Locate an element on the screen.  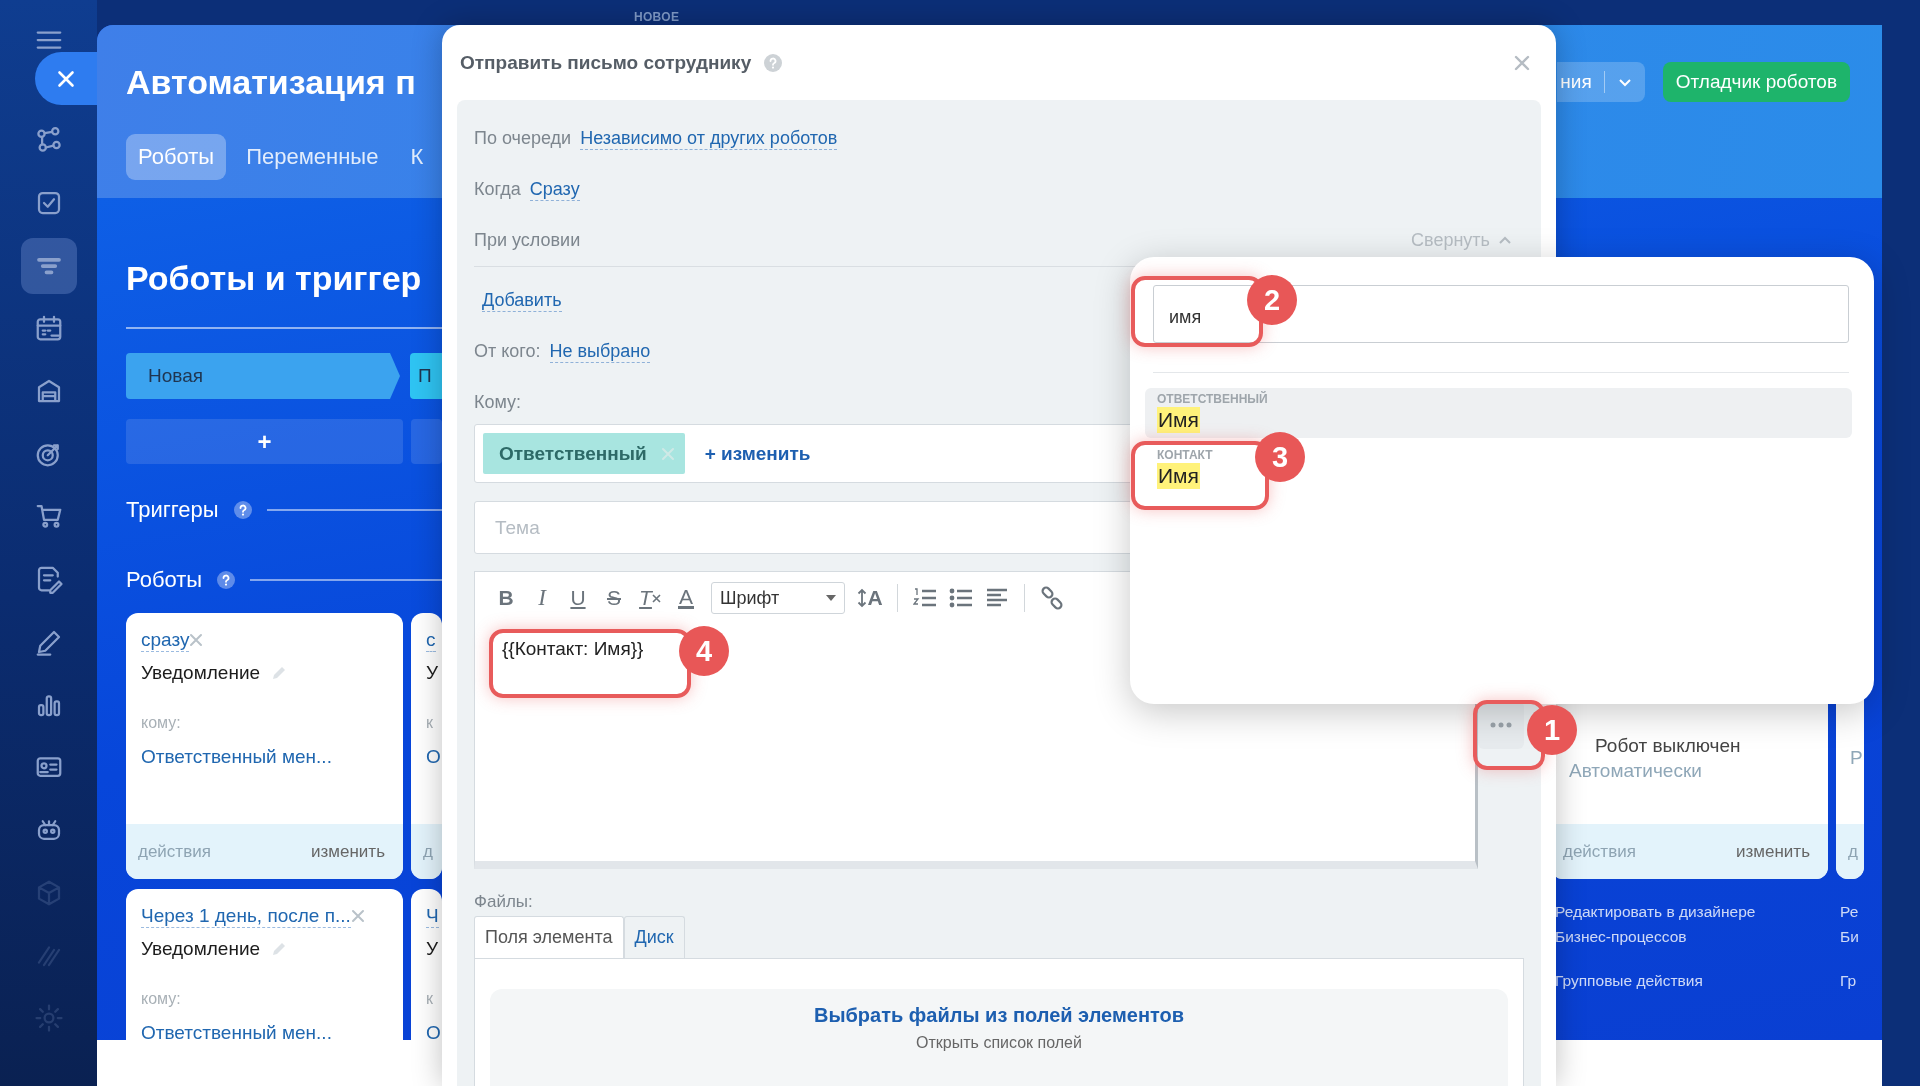
files-hint: Открыть список полей is located at coordinates (999, 1043).